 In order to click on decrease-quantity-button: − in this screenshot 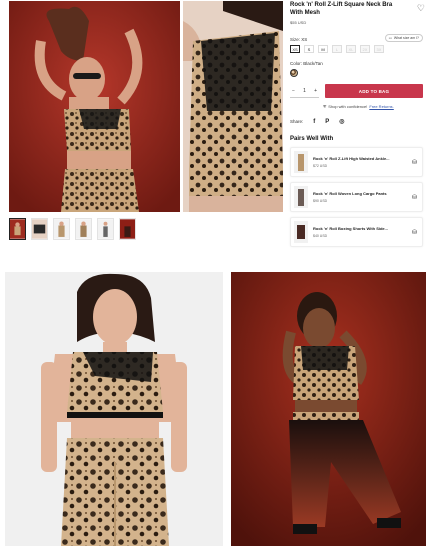, I will do `click(293, 91)`.